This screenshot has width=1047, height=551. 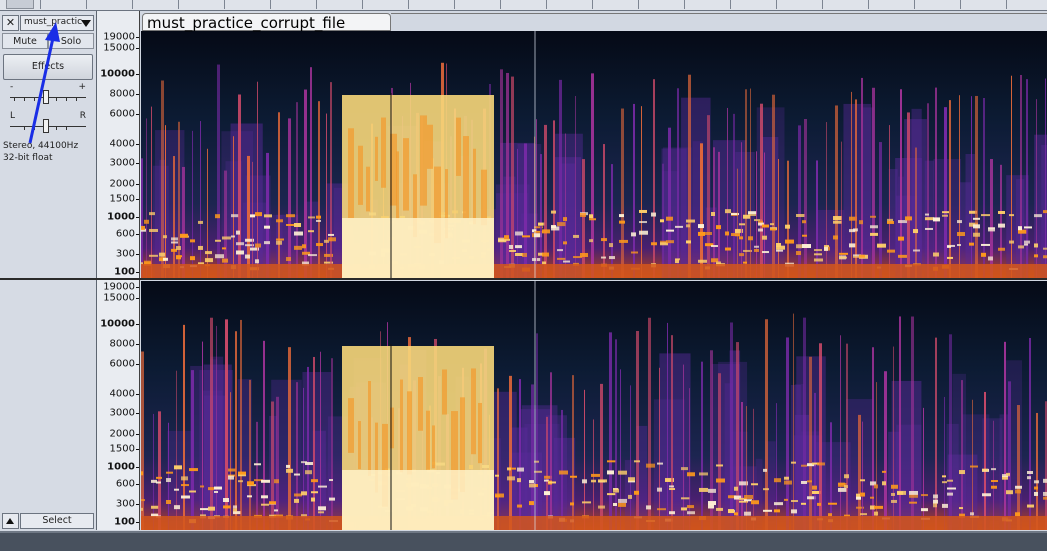 What do you see at coordinates (57, 521) in the screenshot?
I see `select-track-button: Select` at bounding box center [57, 521].